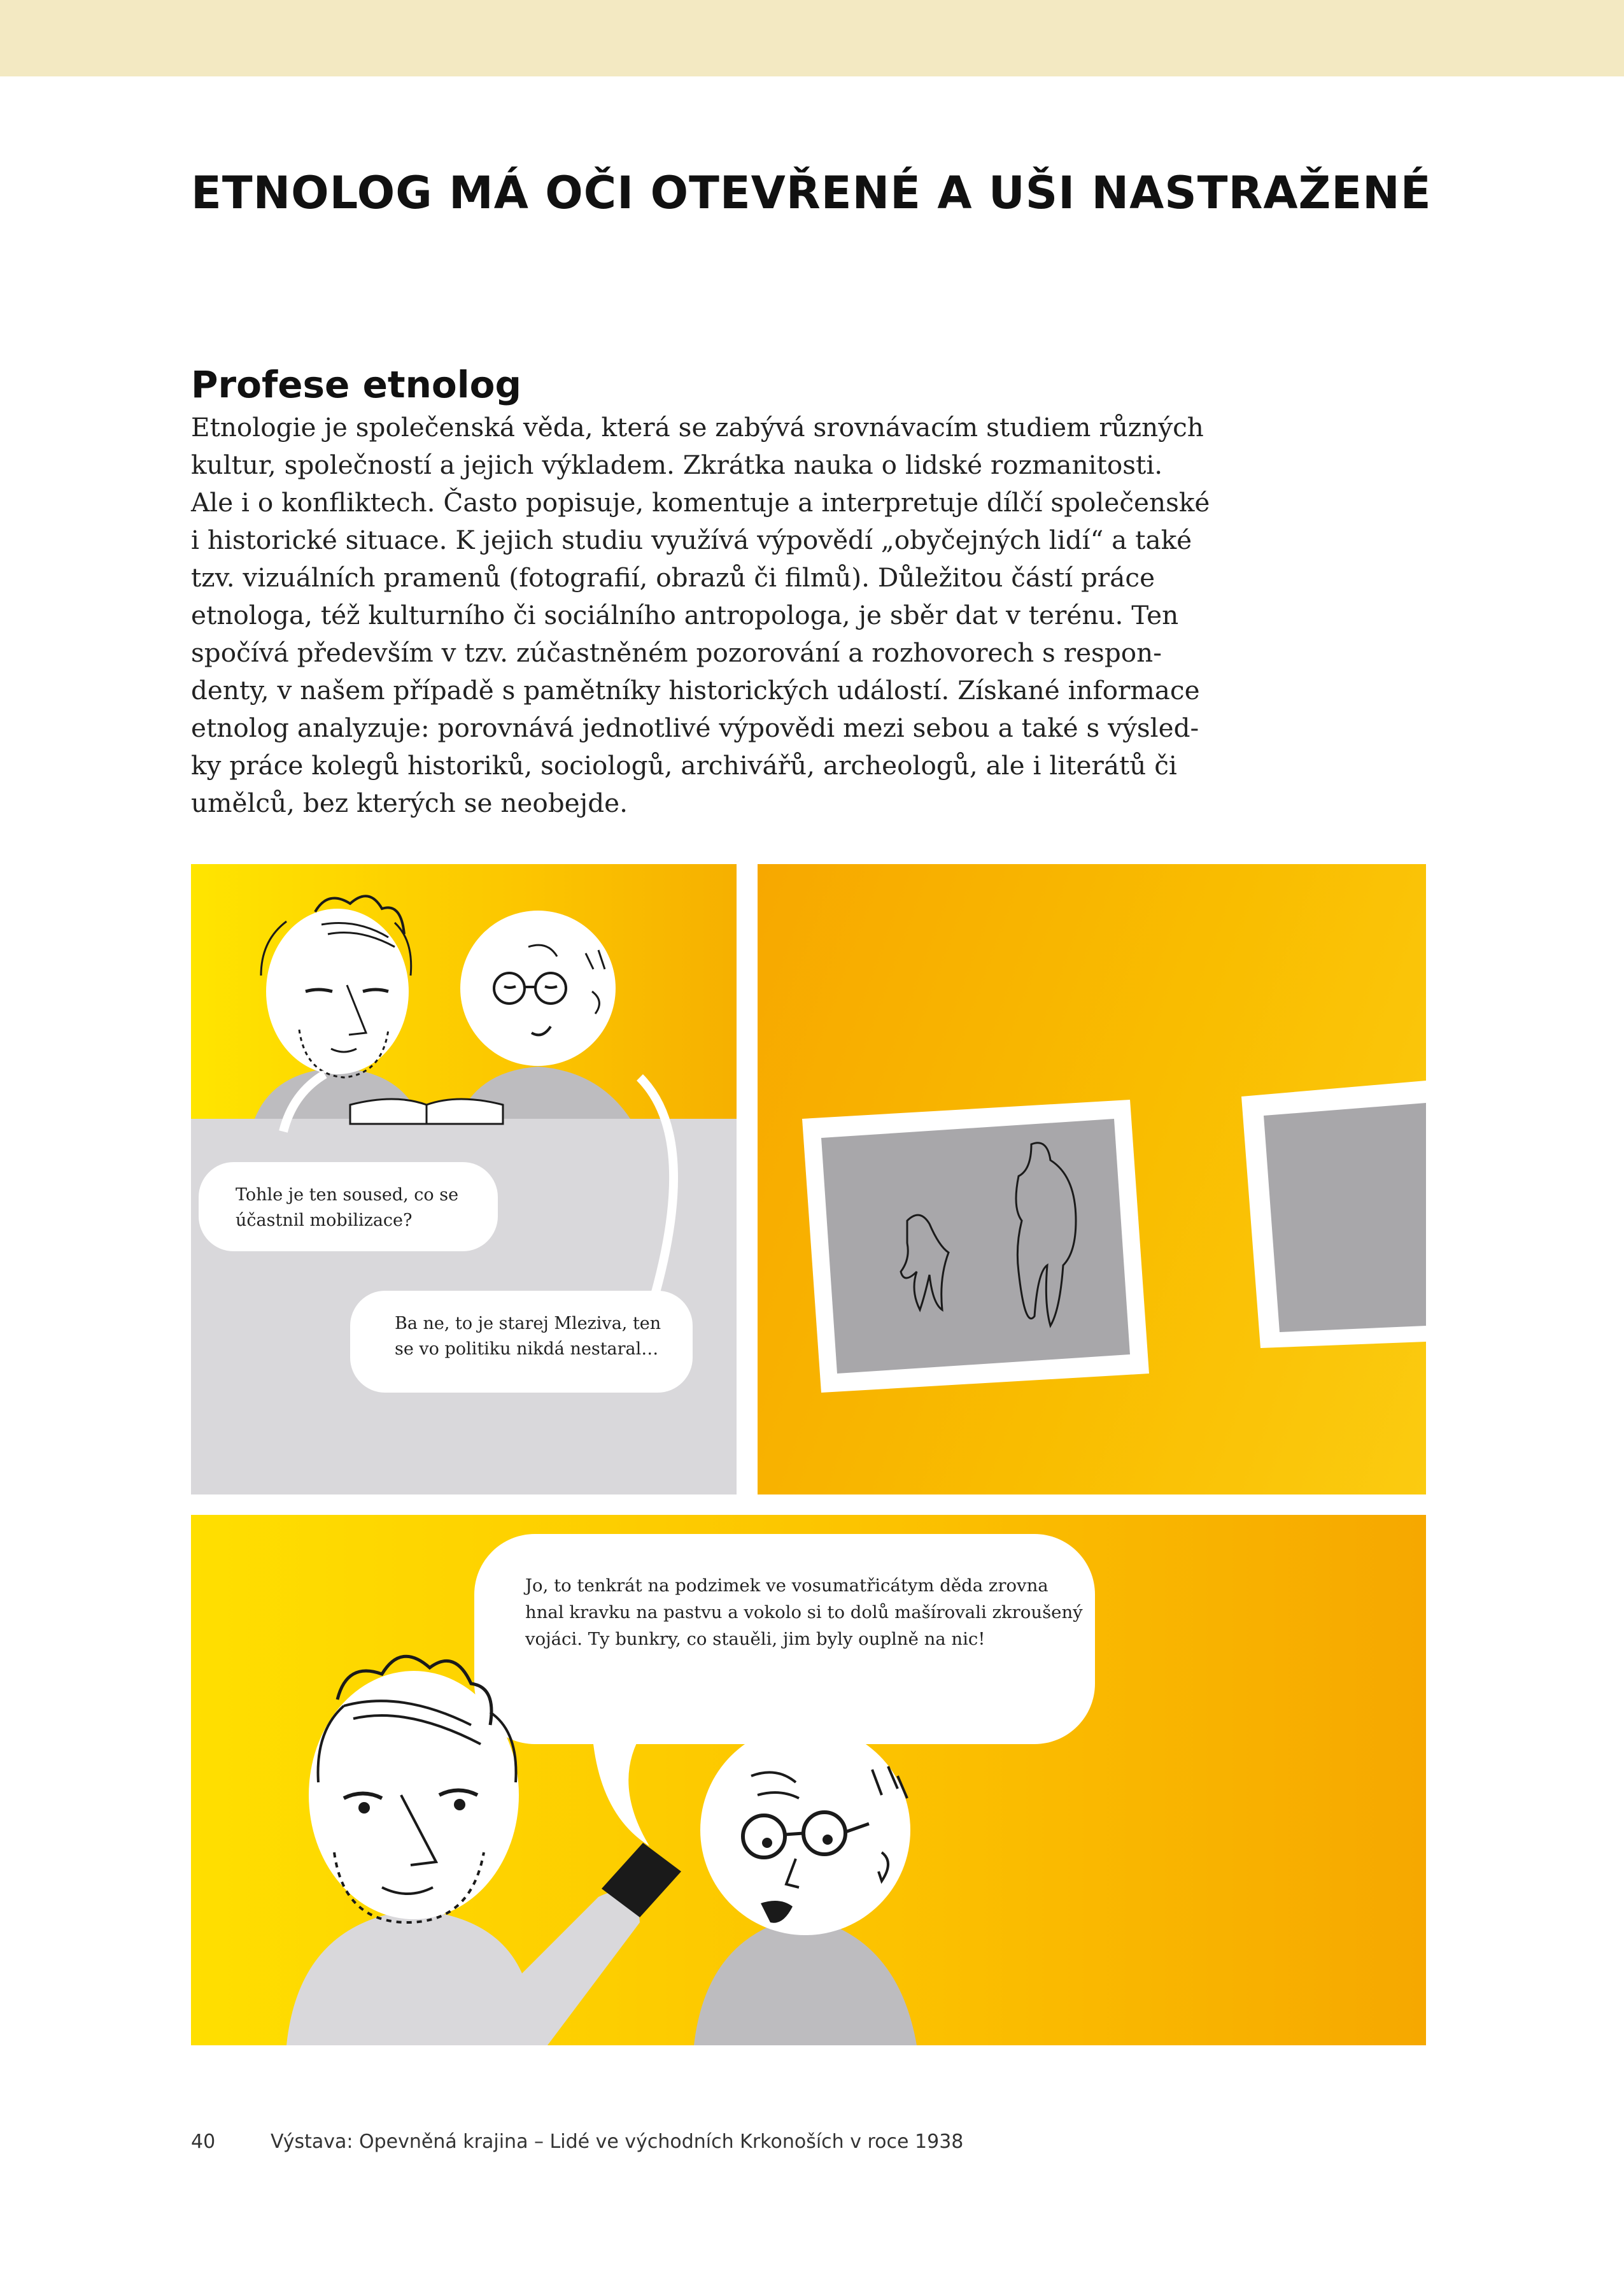 The height and width of the screenshot is (2279, 1624). What do you see at coordinates (409, 803) in the screenshot?
I see `body-line: umělců, bez kterých se neobejde.` at bounding box center [409, 803].